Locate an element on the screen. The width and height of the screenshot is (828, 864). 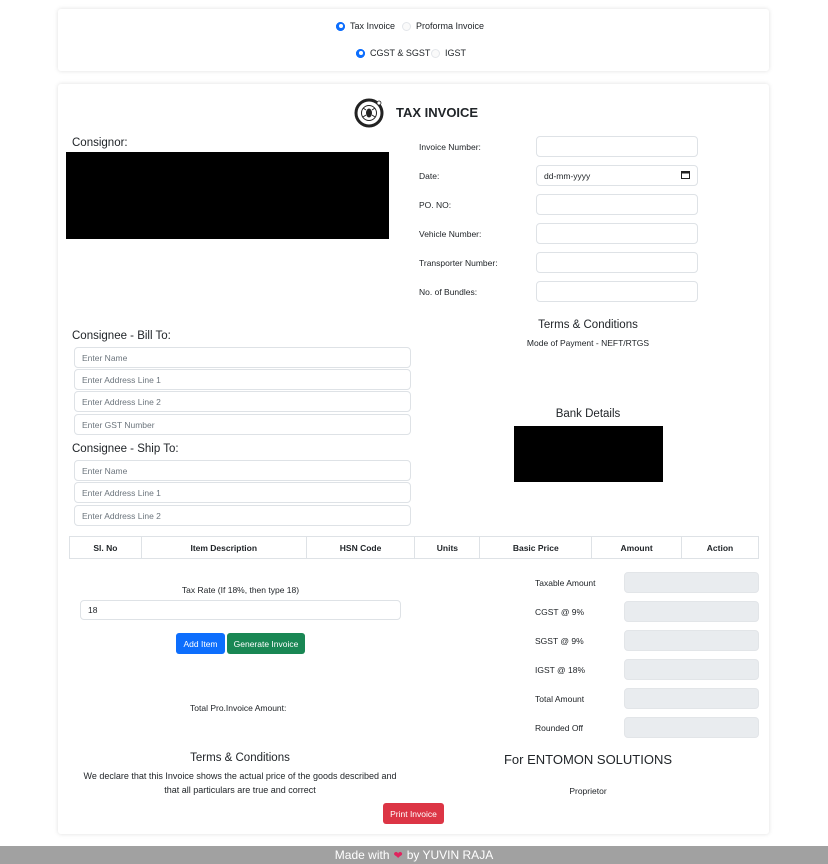
date-input-value: dd-mm-yyyy is located at coordinates (567, 175).